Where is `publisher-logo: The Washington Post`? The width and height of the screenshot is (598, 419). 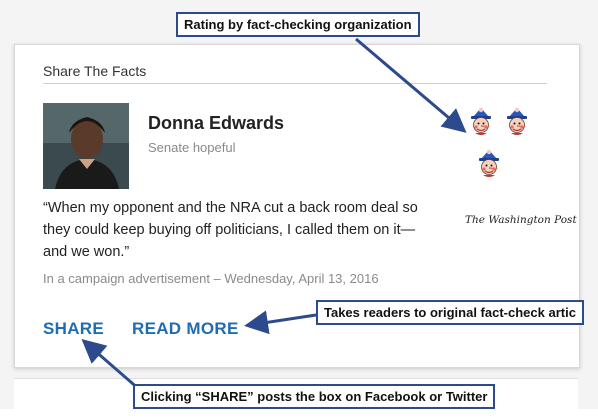
publisher-logo: The Washington Post is located at coordinates (521, 220).